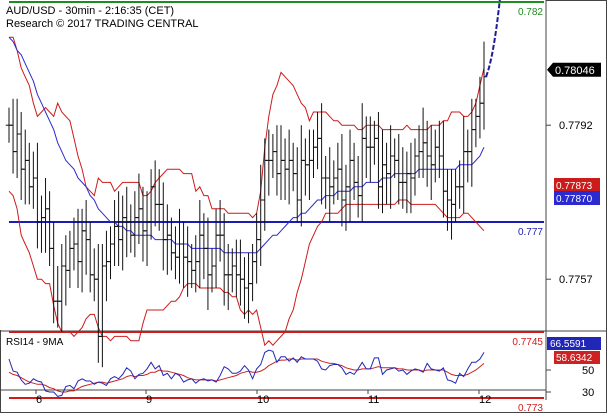  I want to click on level-label-support: 0.7745, so click(527, 342).